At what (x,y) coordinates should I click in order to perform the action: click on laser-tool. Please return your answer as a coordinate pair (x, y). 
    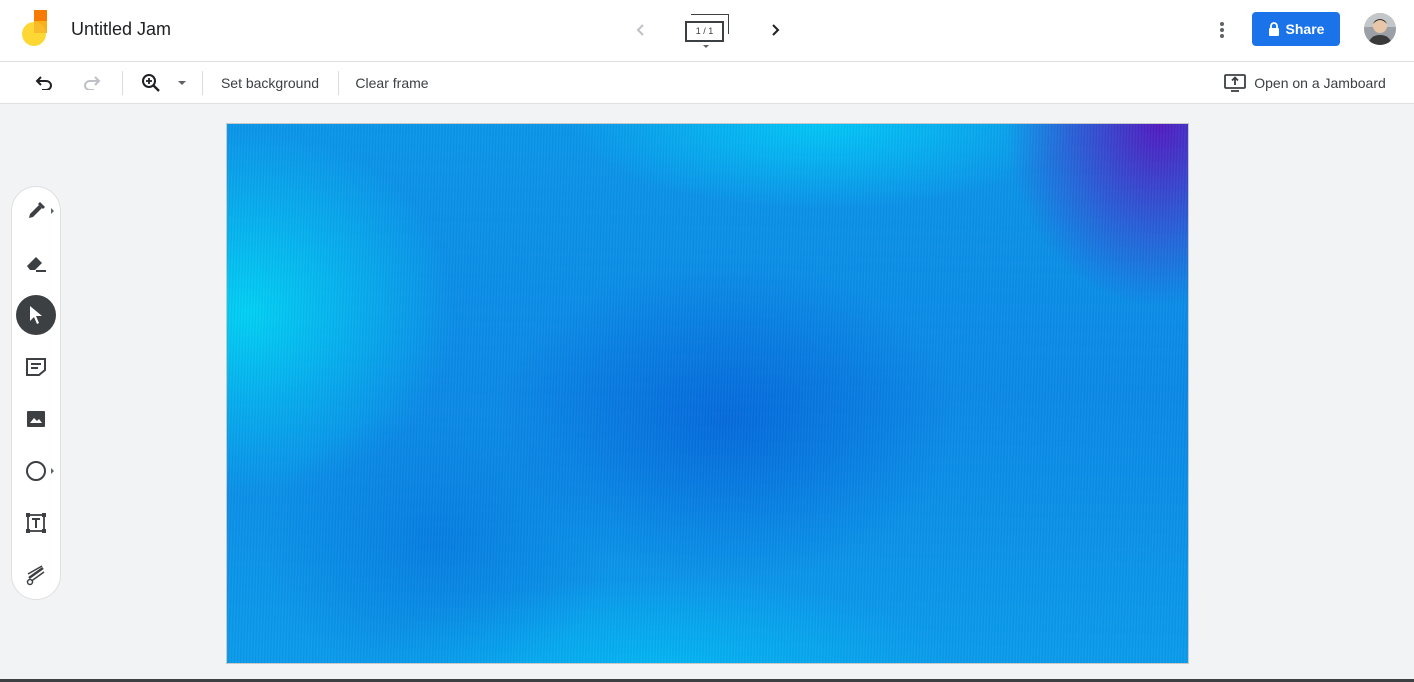
    Looking at the image, I should click on (36, 575).